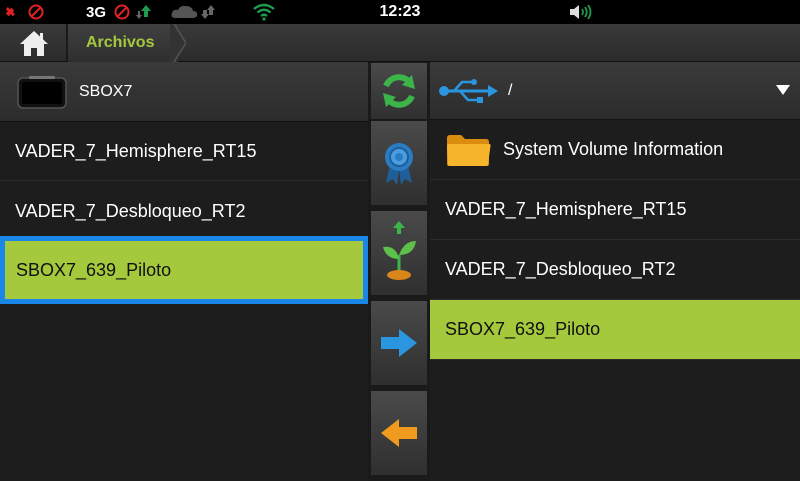 The height and width of the screenshot is (481, 800). I want to click on upgrade-plant-icon, so click(399, 250).